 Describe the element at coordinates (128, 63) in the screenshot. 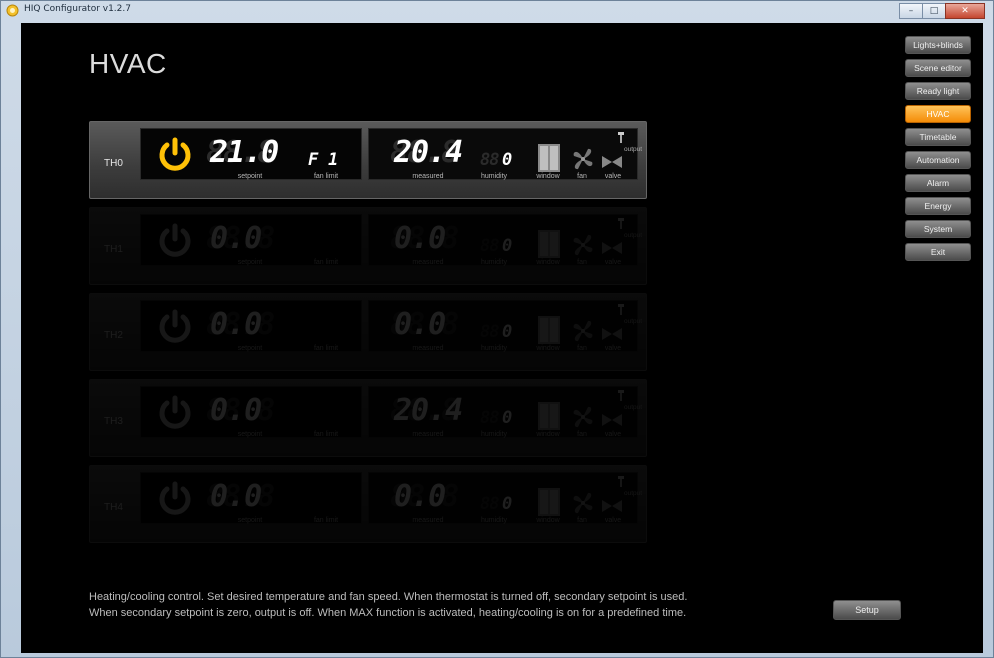

I see `page-title: HVAC` at that location.